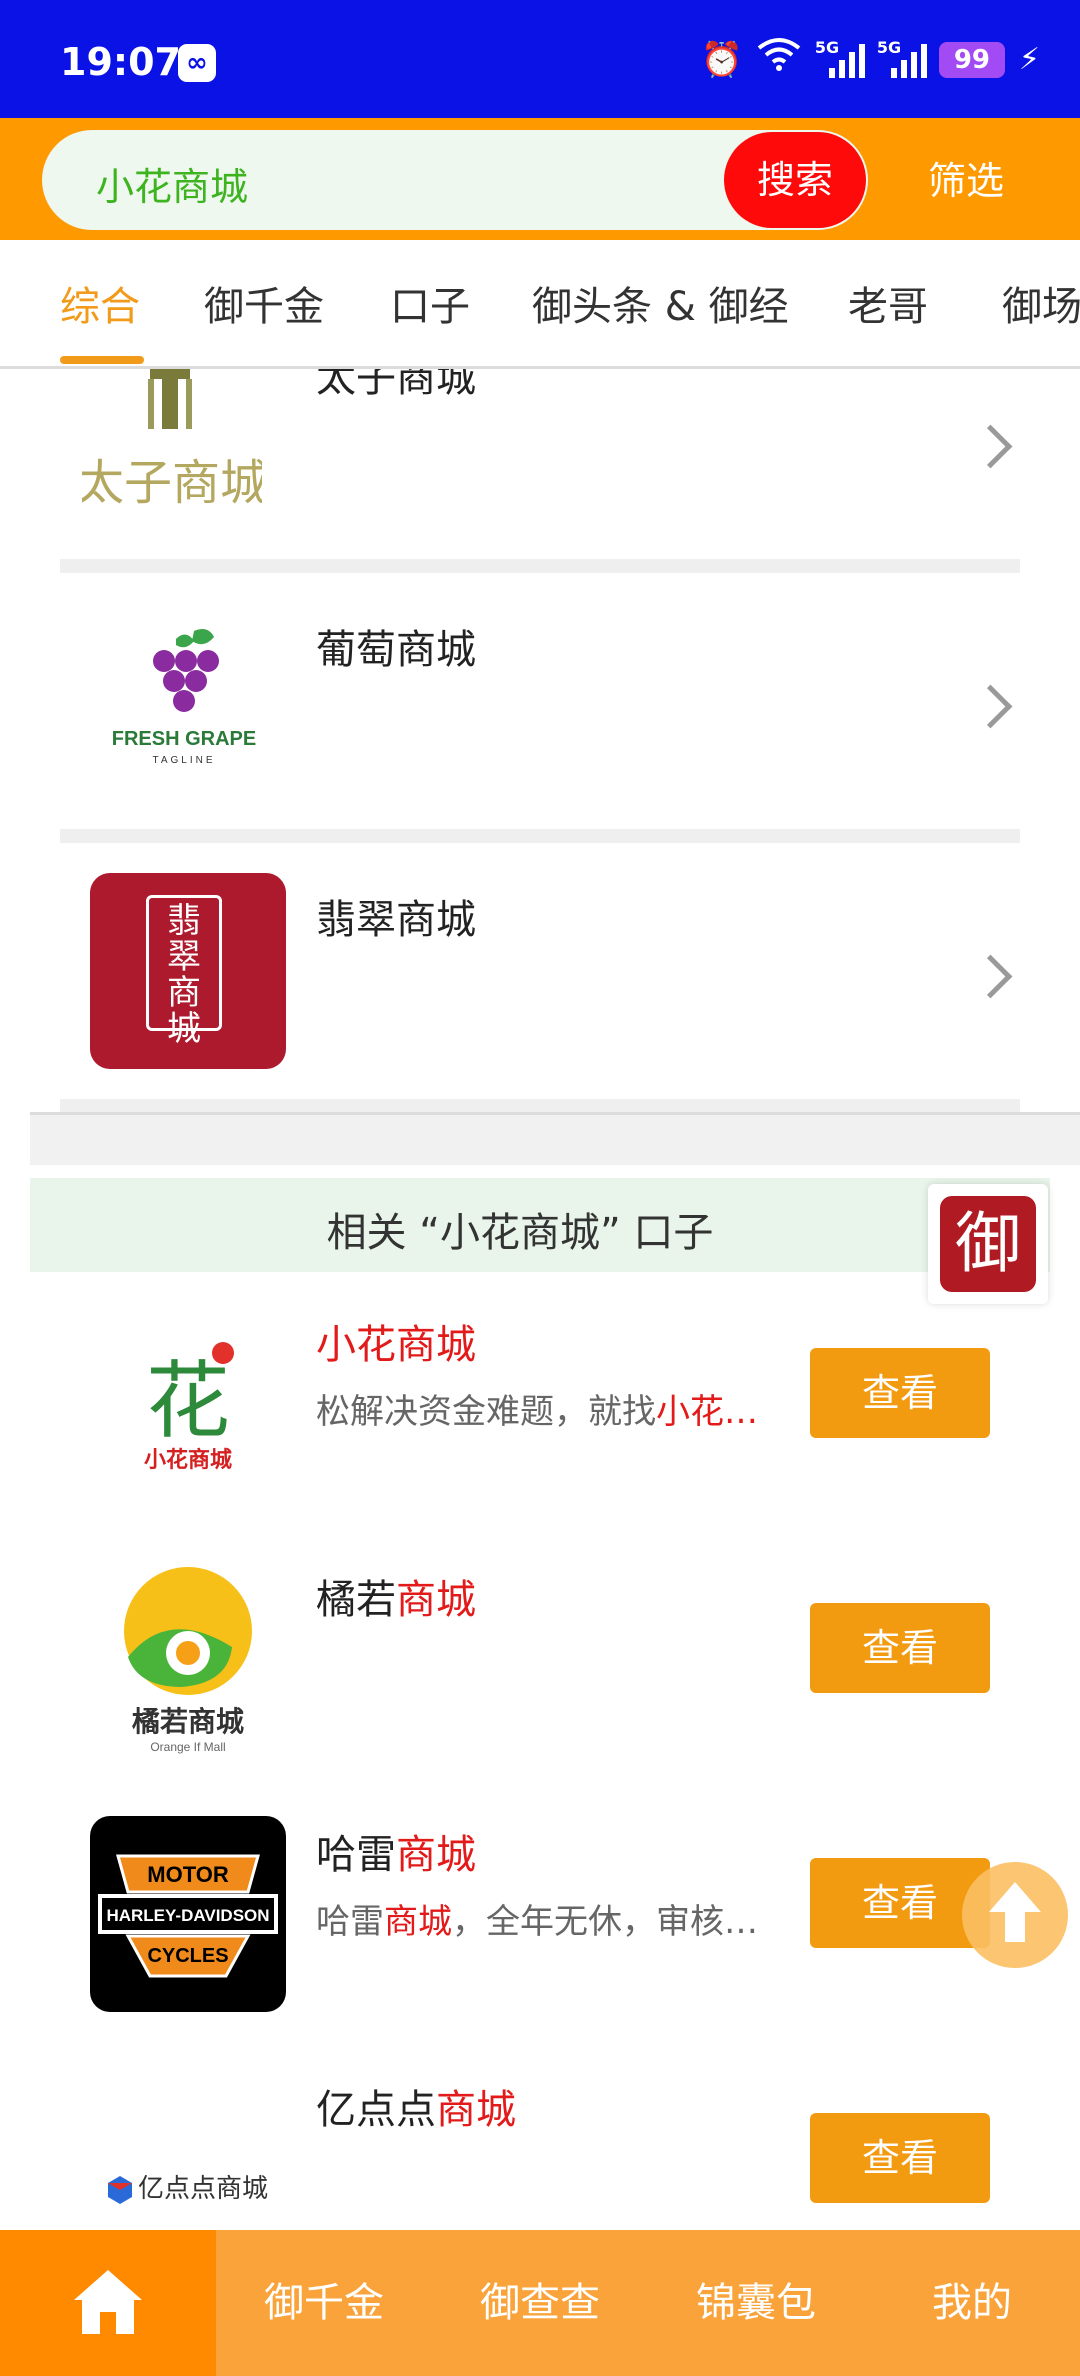  I want to click on charging-bolt-icon: ⚡, so click(1029, 59).